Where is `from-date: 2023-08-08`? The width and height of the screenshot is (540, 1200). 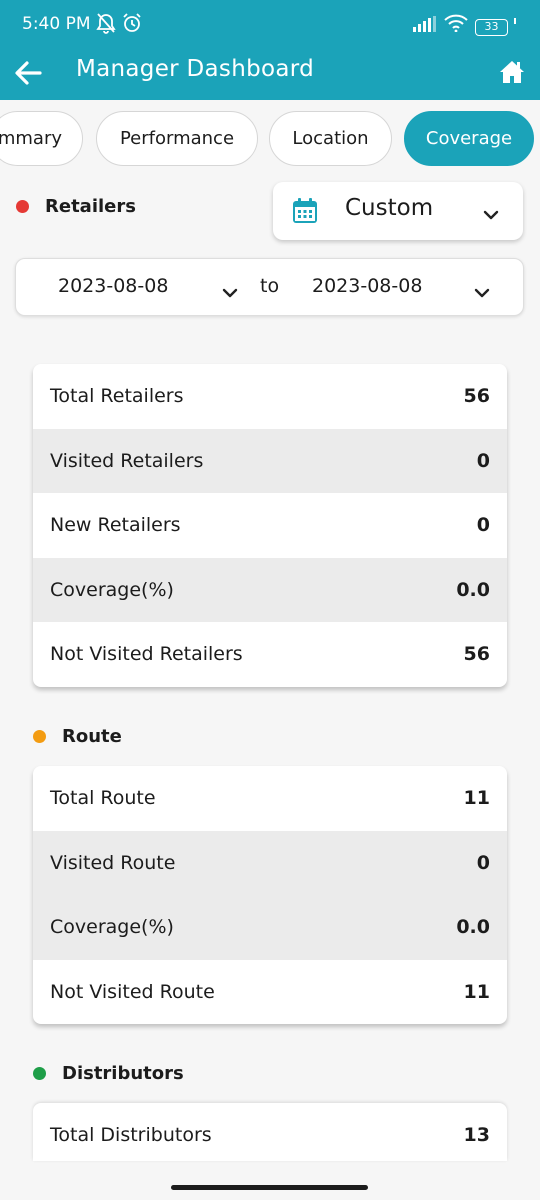 from-date: 2023-08-08 is located at coordinates (113, 286).